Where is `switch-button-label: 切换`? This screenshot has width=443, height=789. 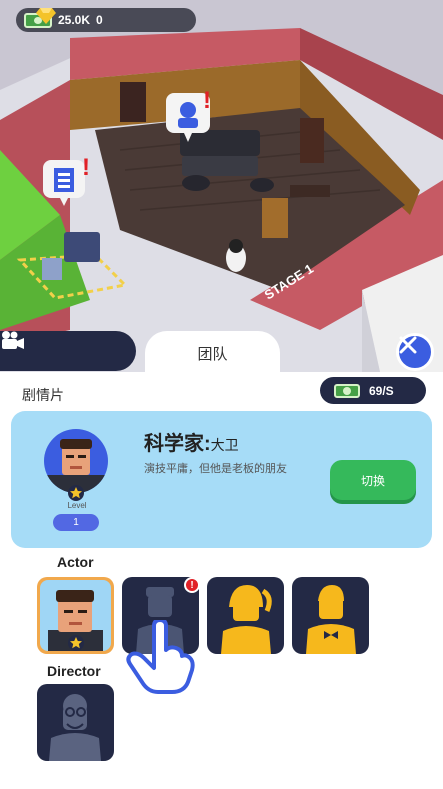 switch-button-label: 切换 is located at coordinates (372, 480).